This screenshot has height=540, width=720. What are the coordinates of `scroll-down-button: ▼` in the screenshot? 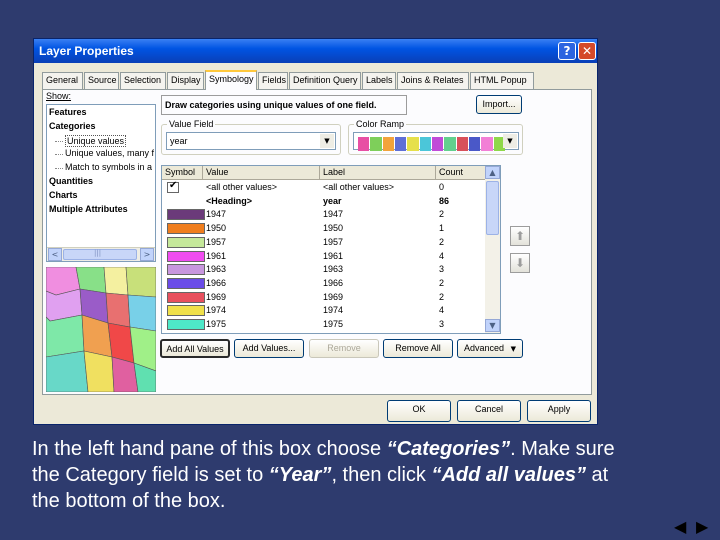 It's located at (492, 325).